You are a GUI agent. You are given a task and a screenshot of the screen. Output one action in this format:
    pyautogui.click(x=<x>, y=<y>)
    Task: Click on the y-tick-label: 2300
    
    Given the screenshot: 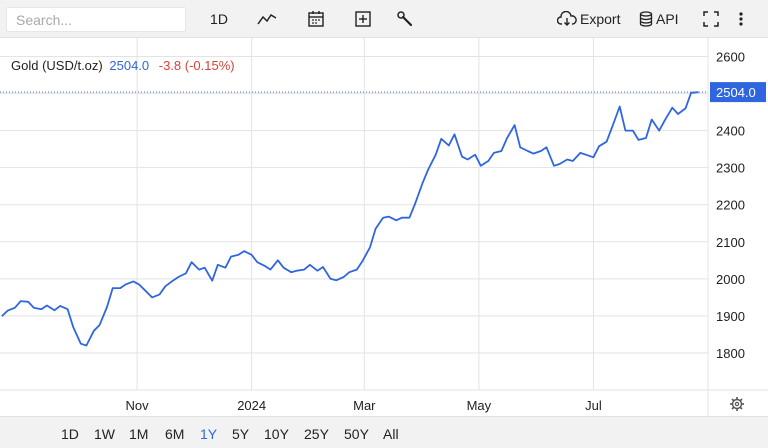 What is the action you would take?
    pyautogui.click(x=730, y=168)
    